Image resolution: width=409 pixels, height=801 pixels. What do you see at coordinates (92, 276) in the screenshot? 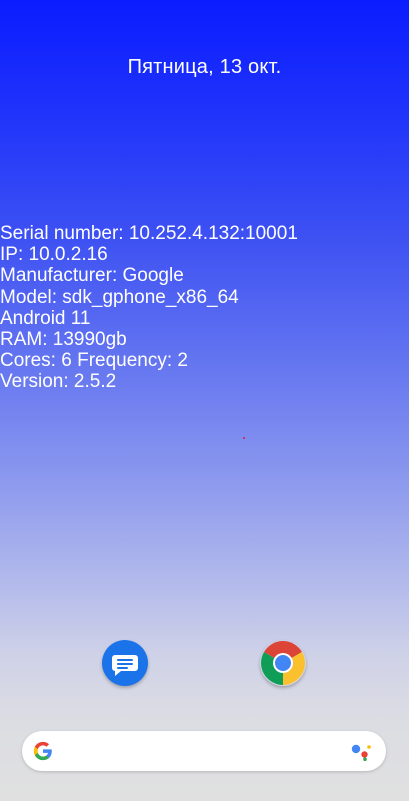
I see `manufacturer-text: Manufacturer: Google` at bounding box center [92, 276].